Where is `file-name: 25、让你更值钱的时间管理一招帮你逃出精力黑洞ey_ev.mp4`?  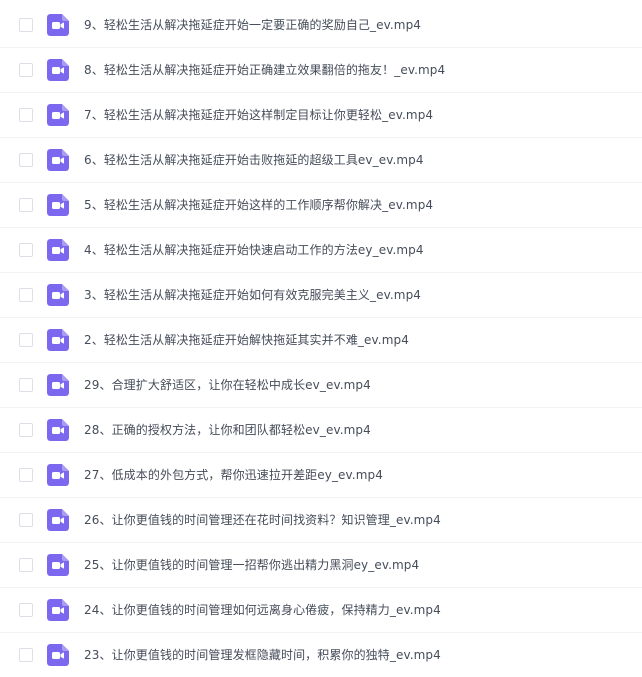 file-name: 25、让你更值钱的时间管理一招帮你逃出精力黑洞ey_ev.mp4 is located at coordinates (251, 565).